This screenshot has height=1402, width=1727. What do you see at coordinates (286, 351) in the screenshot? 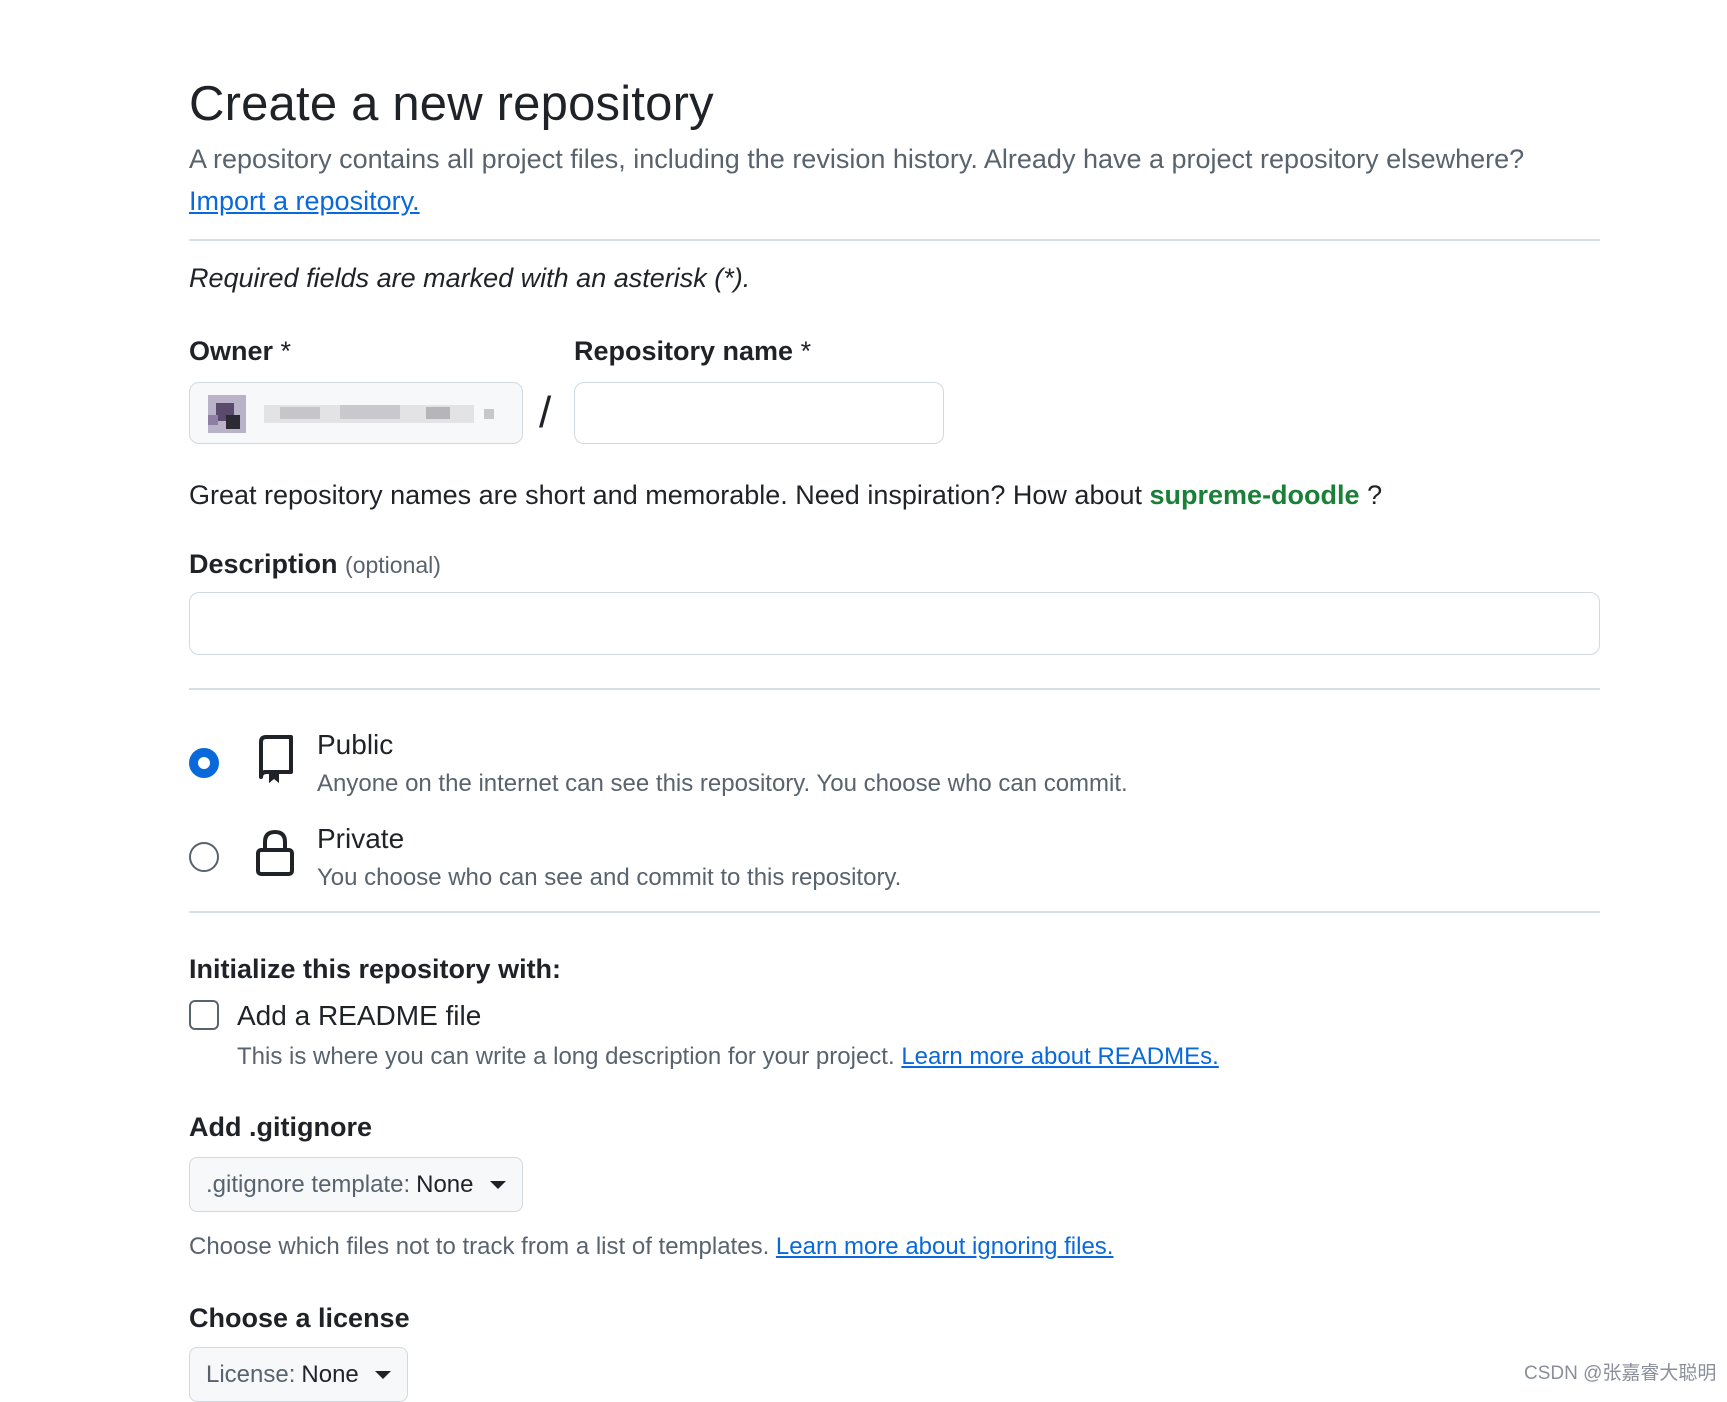
I see `owner-required-mark: *` at bounding box center [286, 351].